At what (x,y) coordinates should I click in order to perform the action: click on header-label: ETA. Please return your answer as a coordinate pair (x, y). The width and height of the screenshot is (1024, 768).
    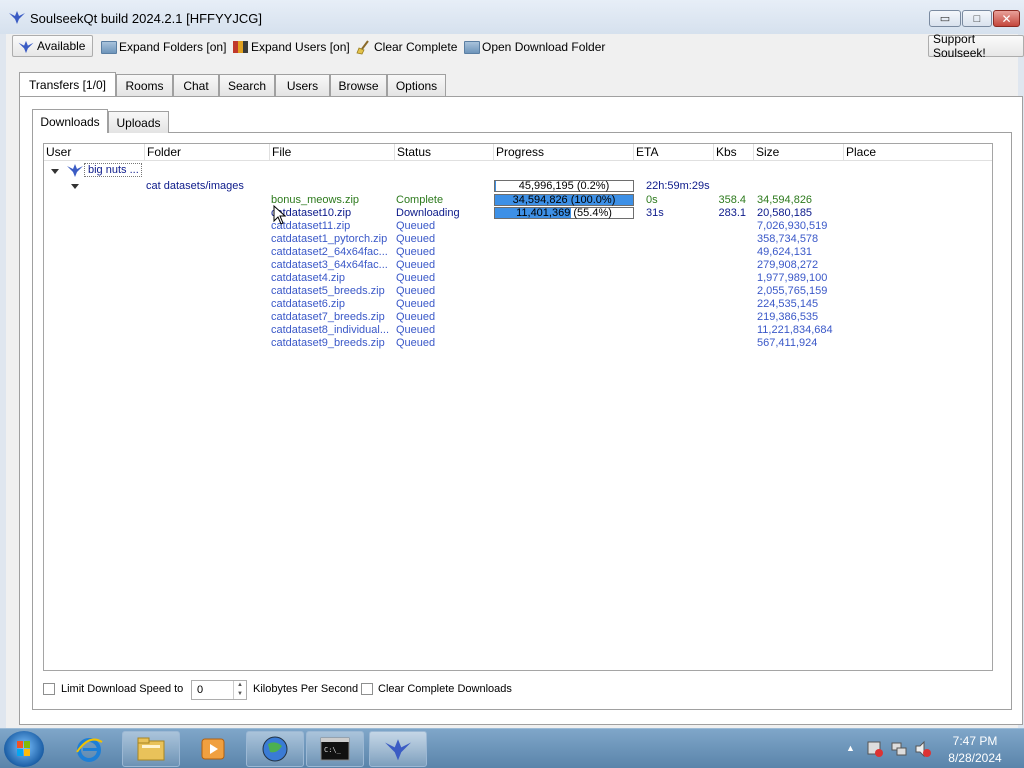
    Looking at the image, I should click on (647, 152).